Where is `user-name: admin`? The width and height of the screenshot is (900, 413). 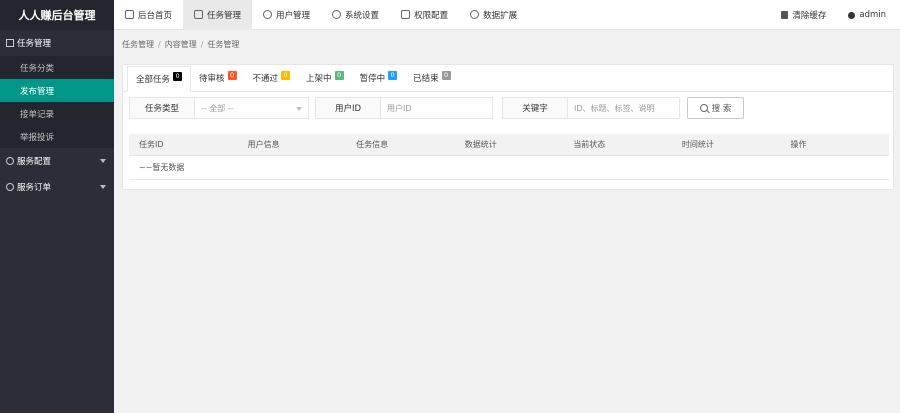
user-name: admin is located at coordinates (872, 15).